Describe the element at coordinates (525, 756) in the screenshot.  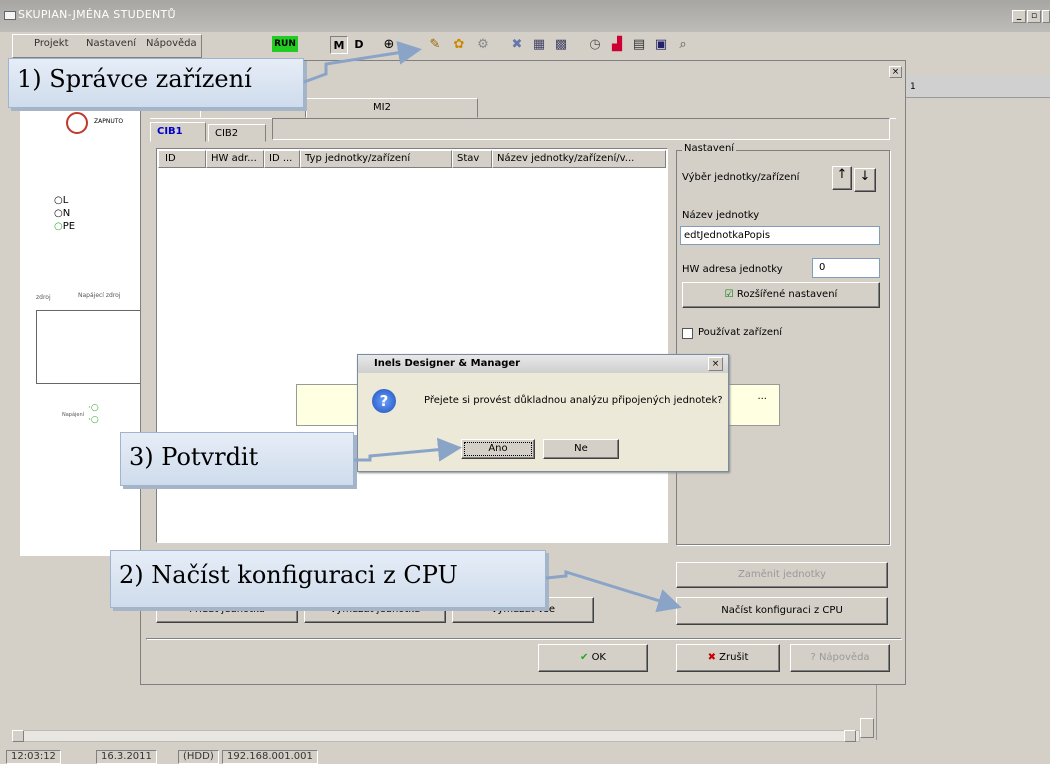
I see `status-bar` at that location.